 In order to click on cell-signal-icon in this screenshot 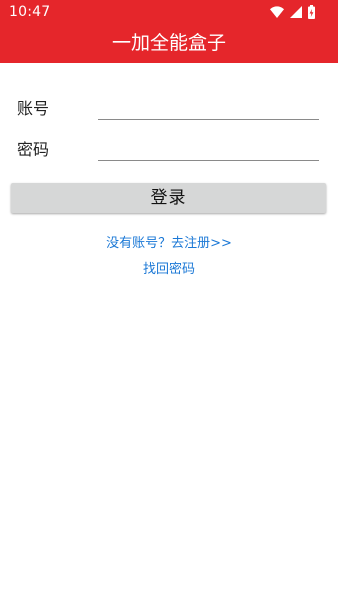, I will do `click(296, 12)`.